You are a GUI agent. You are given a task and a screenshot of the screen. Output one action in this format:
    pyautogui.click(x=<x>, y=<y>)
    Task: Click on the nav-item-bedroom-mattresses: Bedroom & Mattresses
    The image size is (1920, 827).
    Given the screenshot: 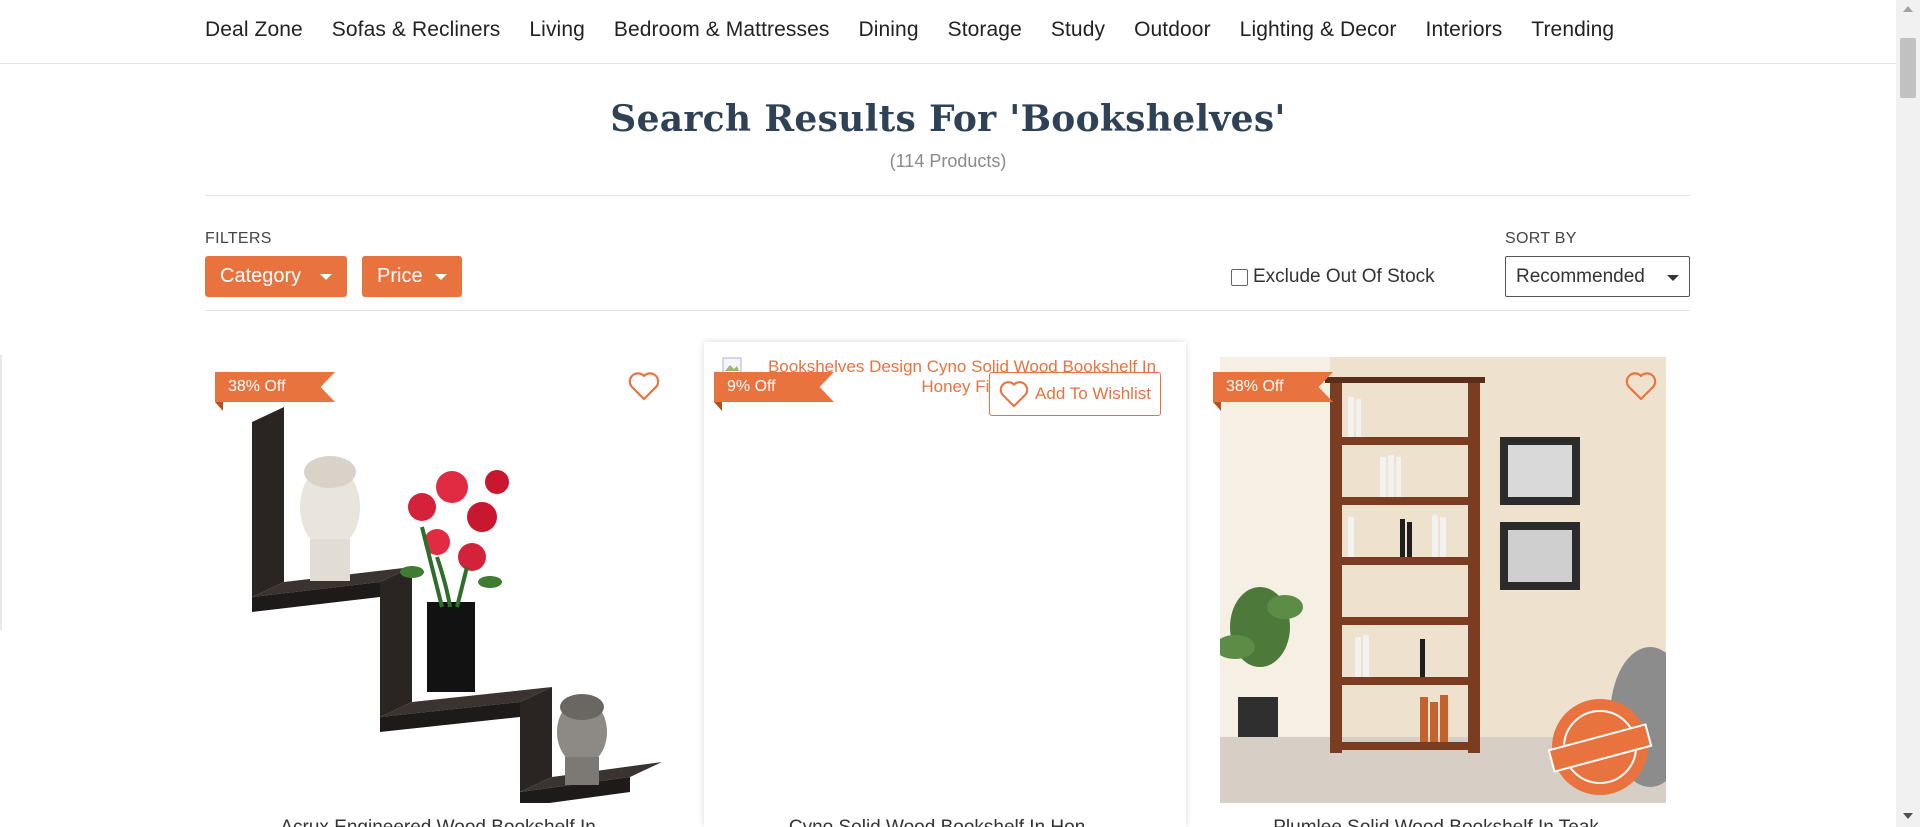 What is the action you would take?
    pyautogui.click(x=722, y=30)
    